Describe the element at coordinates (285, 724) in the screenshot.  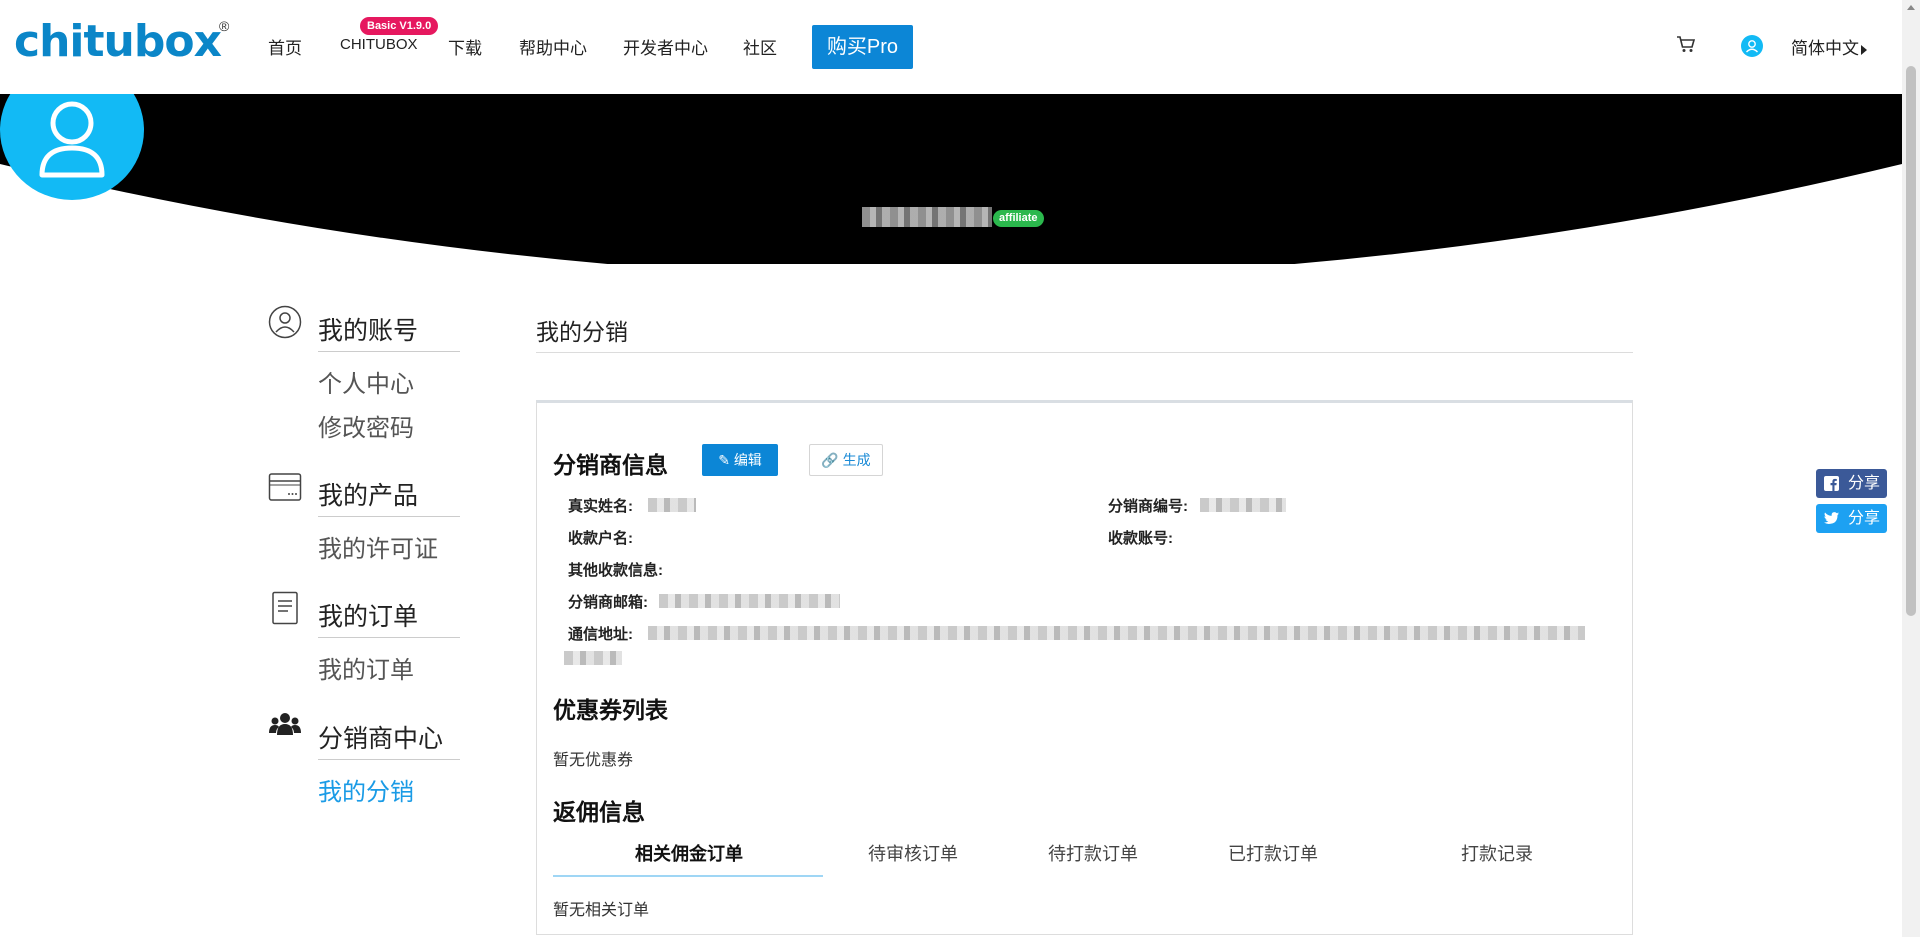
I see `users-group-icon` at that location.